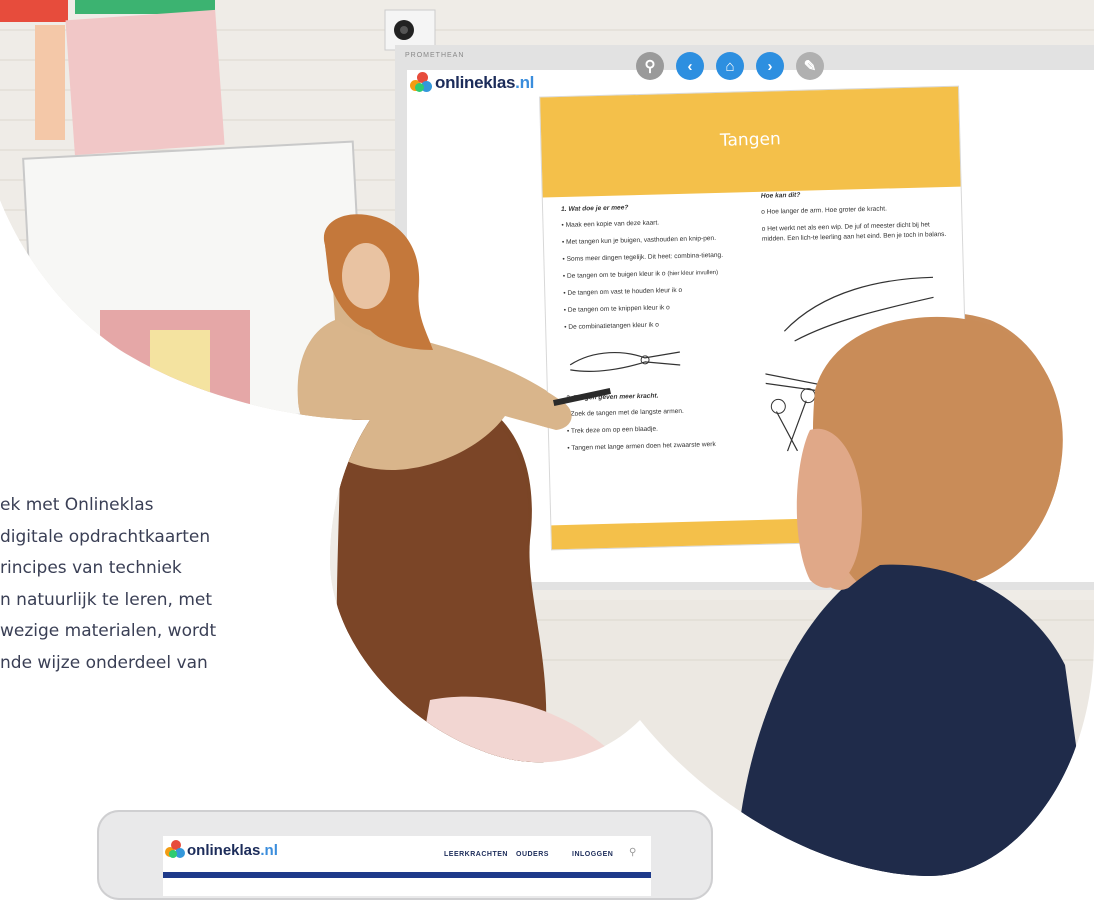 This screenshot has width=1094, height=900. I want to click on nav-inloggen: INLOGGEN, so click(592, 854).